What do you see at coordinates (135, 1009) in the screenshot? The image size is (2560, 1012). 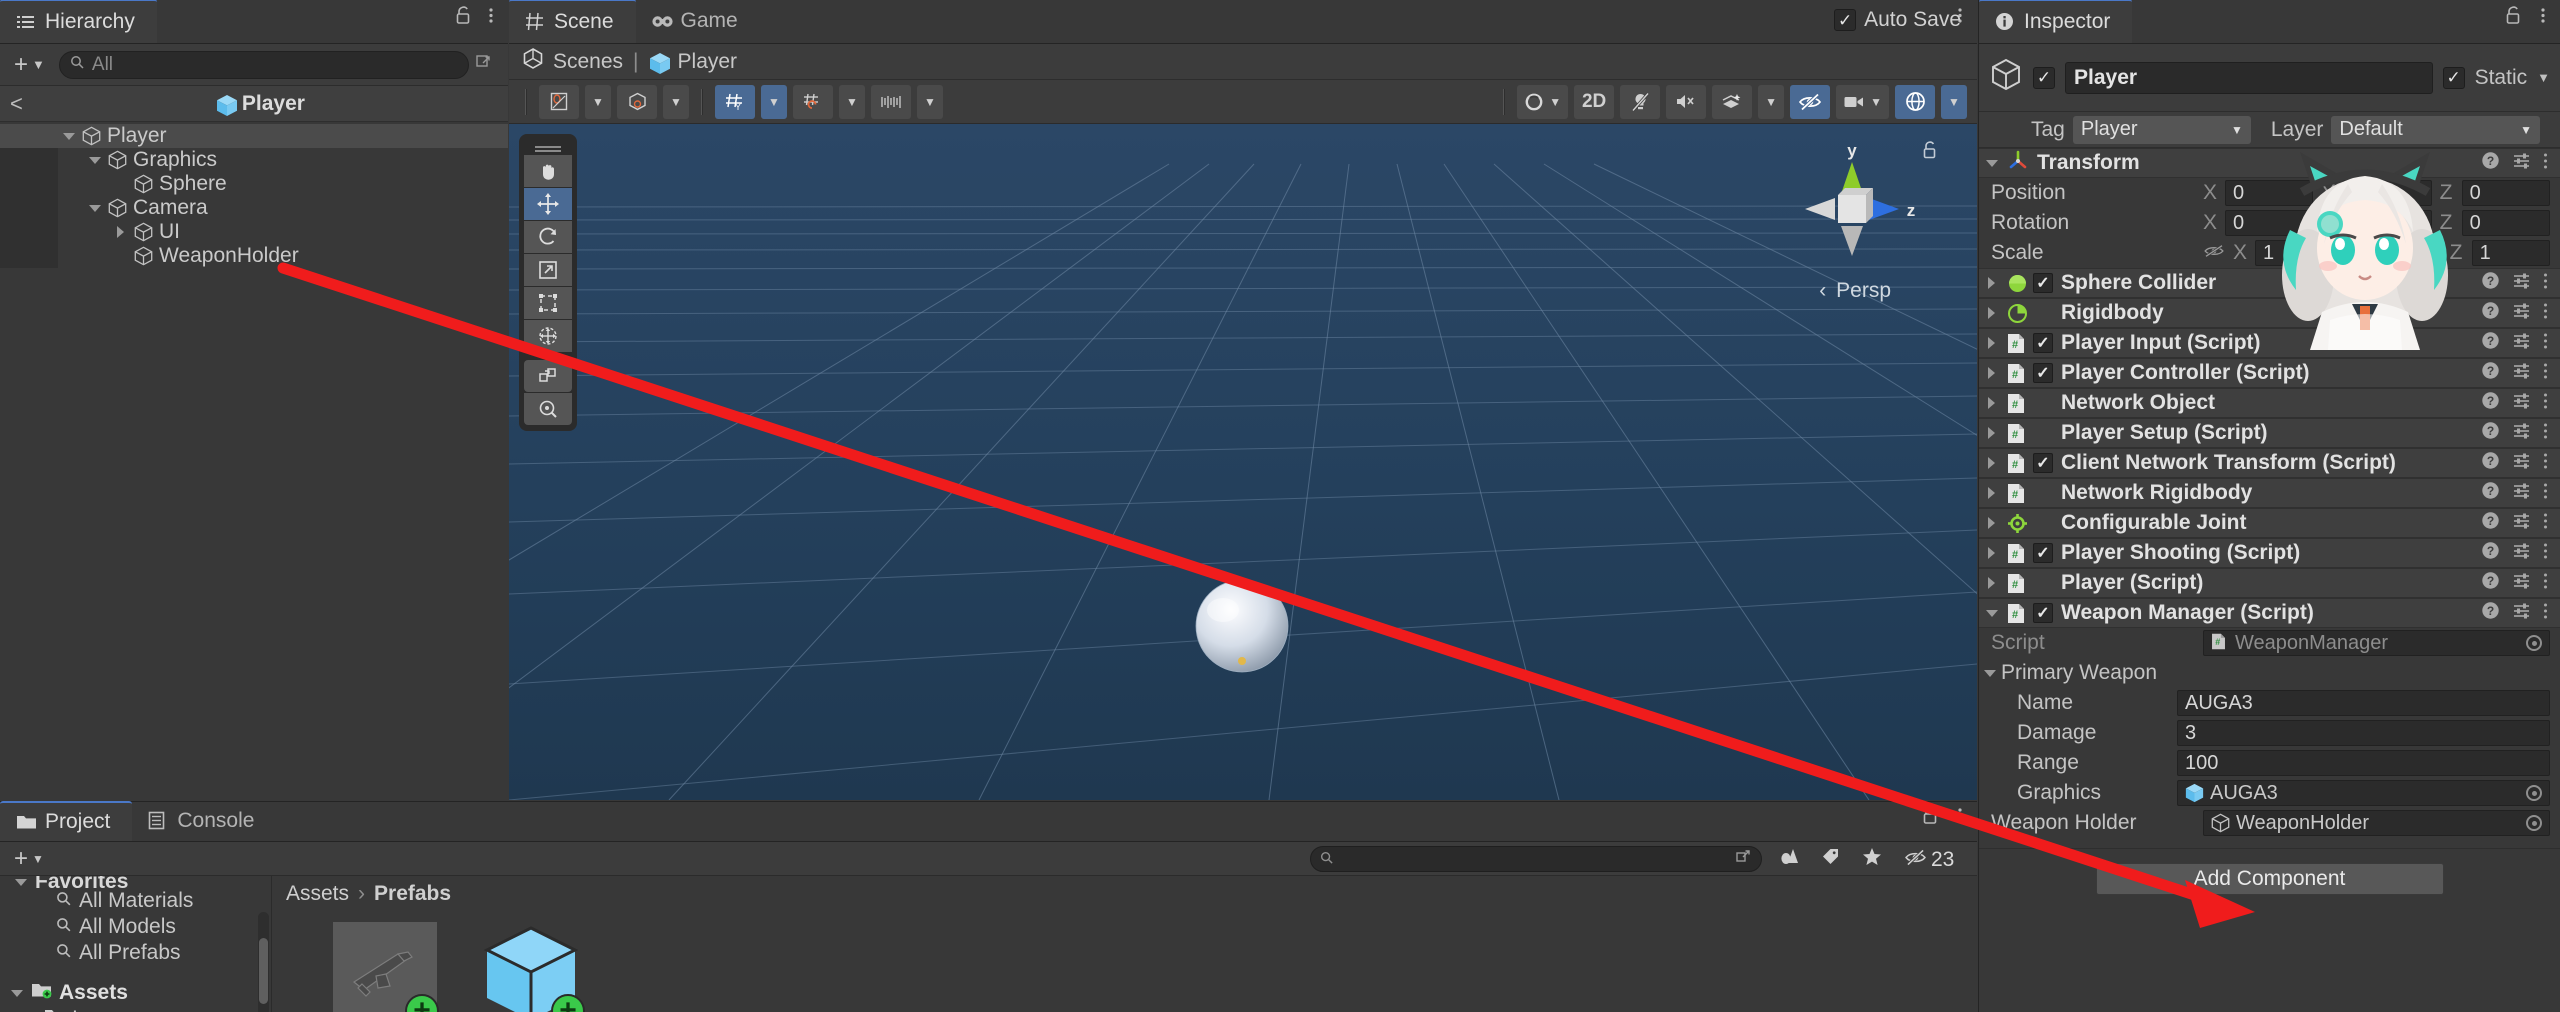 I see `project-tree-images: Images` at bounding box center [135, 1009].